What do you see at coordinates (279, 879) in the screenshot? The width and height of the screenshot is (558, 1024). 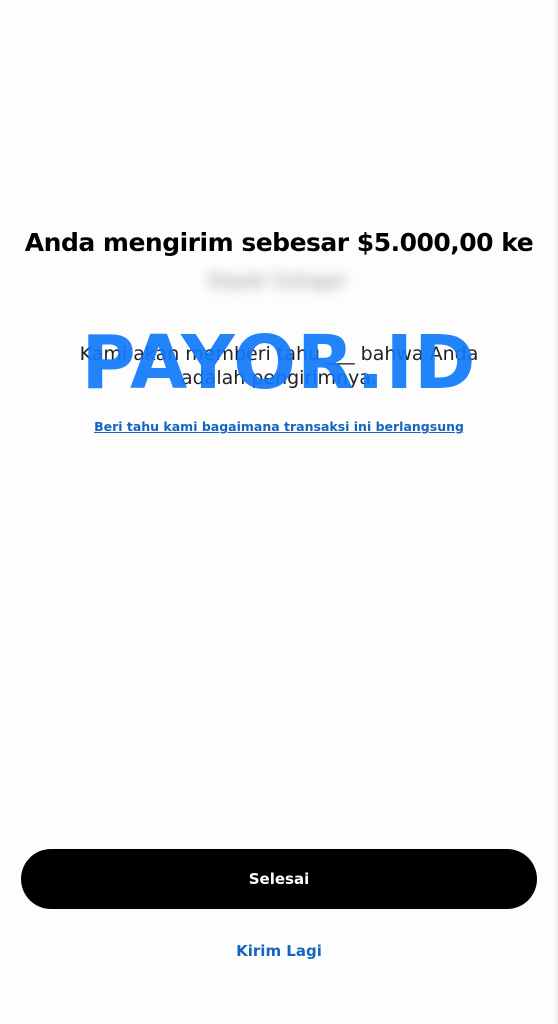 I see `done-button: Selesai` at bounding box center [279, 879].